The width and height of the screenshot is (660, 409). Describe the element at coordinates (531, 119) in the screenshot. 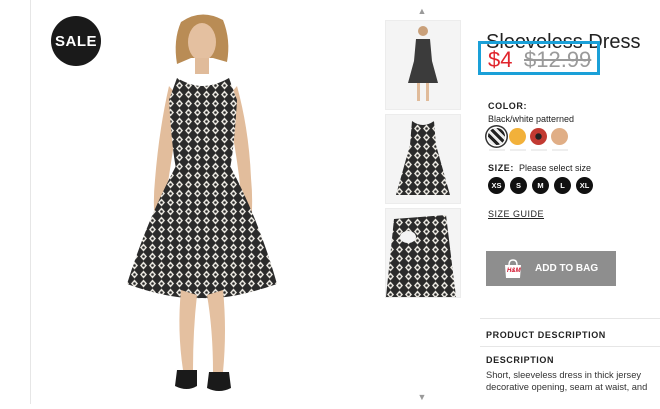

I see `selected-color-name: Black/white patterned` at that location.